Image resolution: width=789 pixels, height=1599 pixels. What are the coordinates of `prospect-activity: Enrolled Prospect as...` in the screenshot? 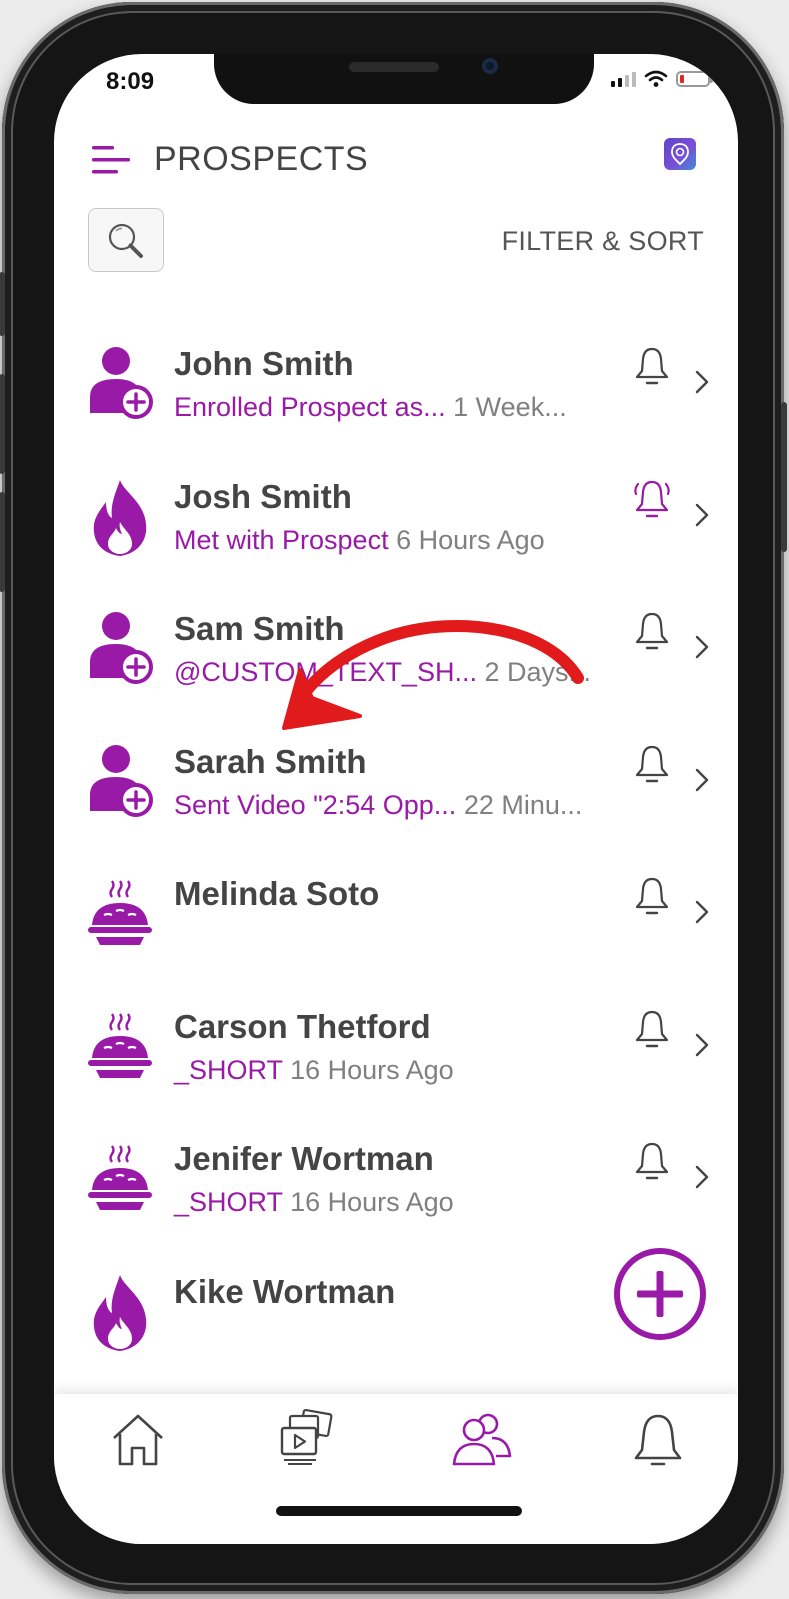 It's located at (310, 407).